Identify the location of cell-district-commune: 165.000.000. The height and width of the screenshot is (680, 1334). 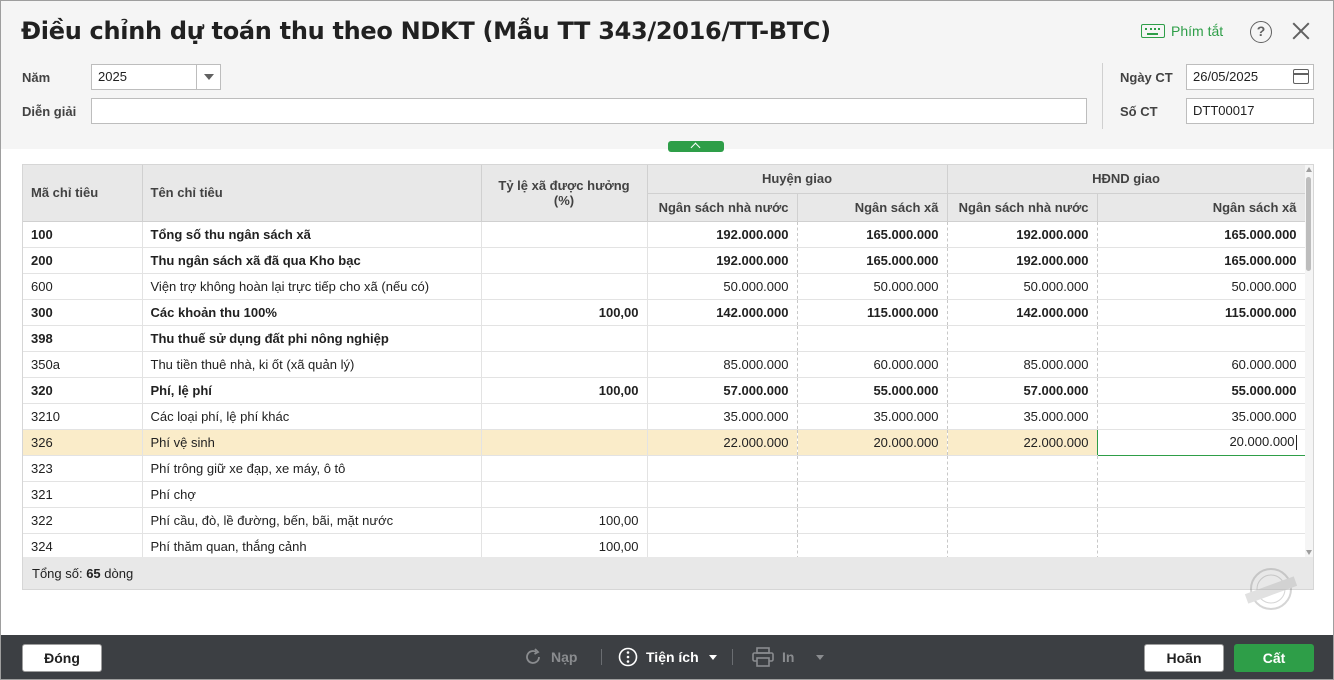
(872, 260).